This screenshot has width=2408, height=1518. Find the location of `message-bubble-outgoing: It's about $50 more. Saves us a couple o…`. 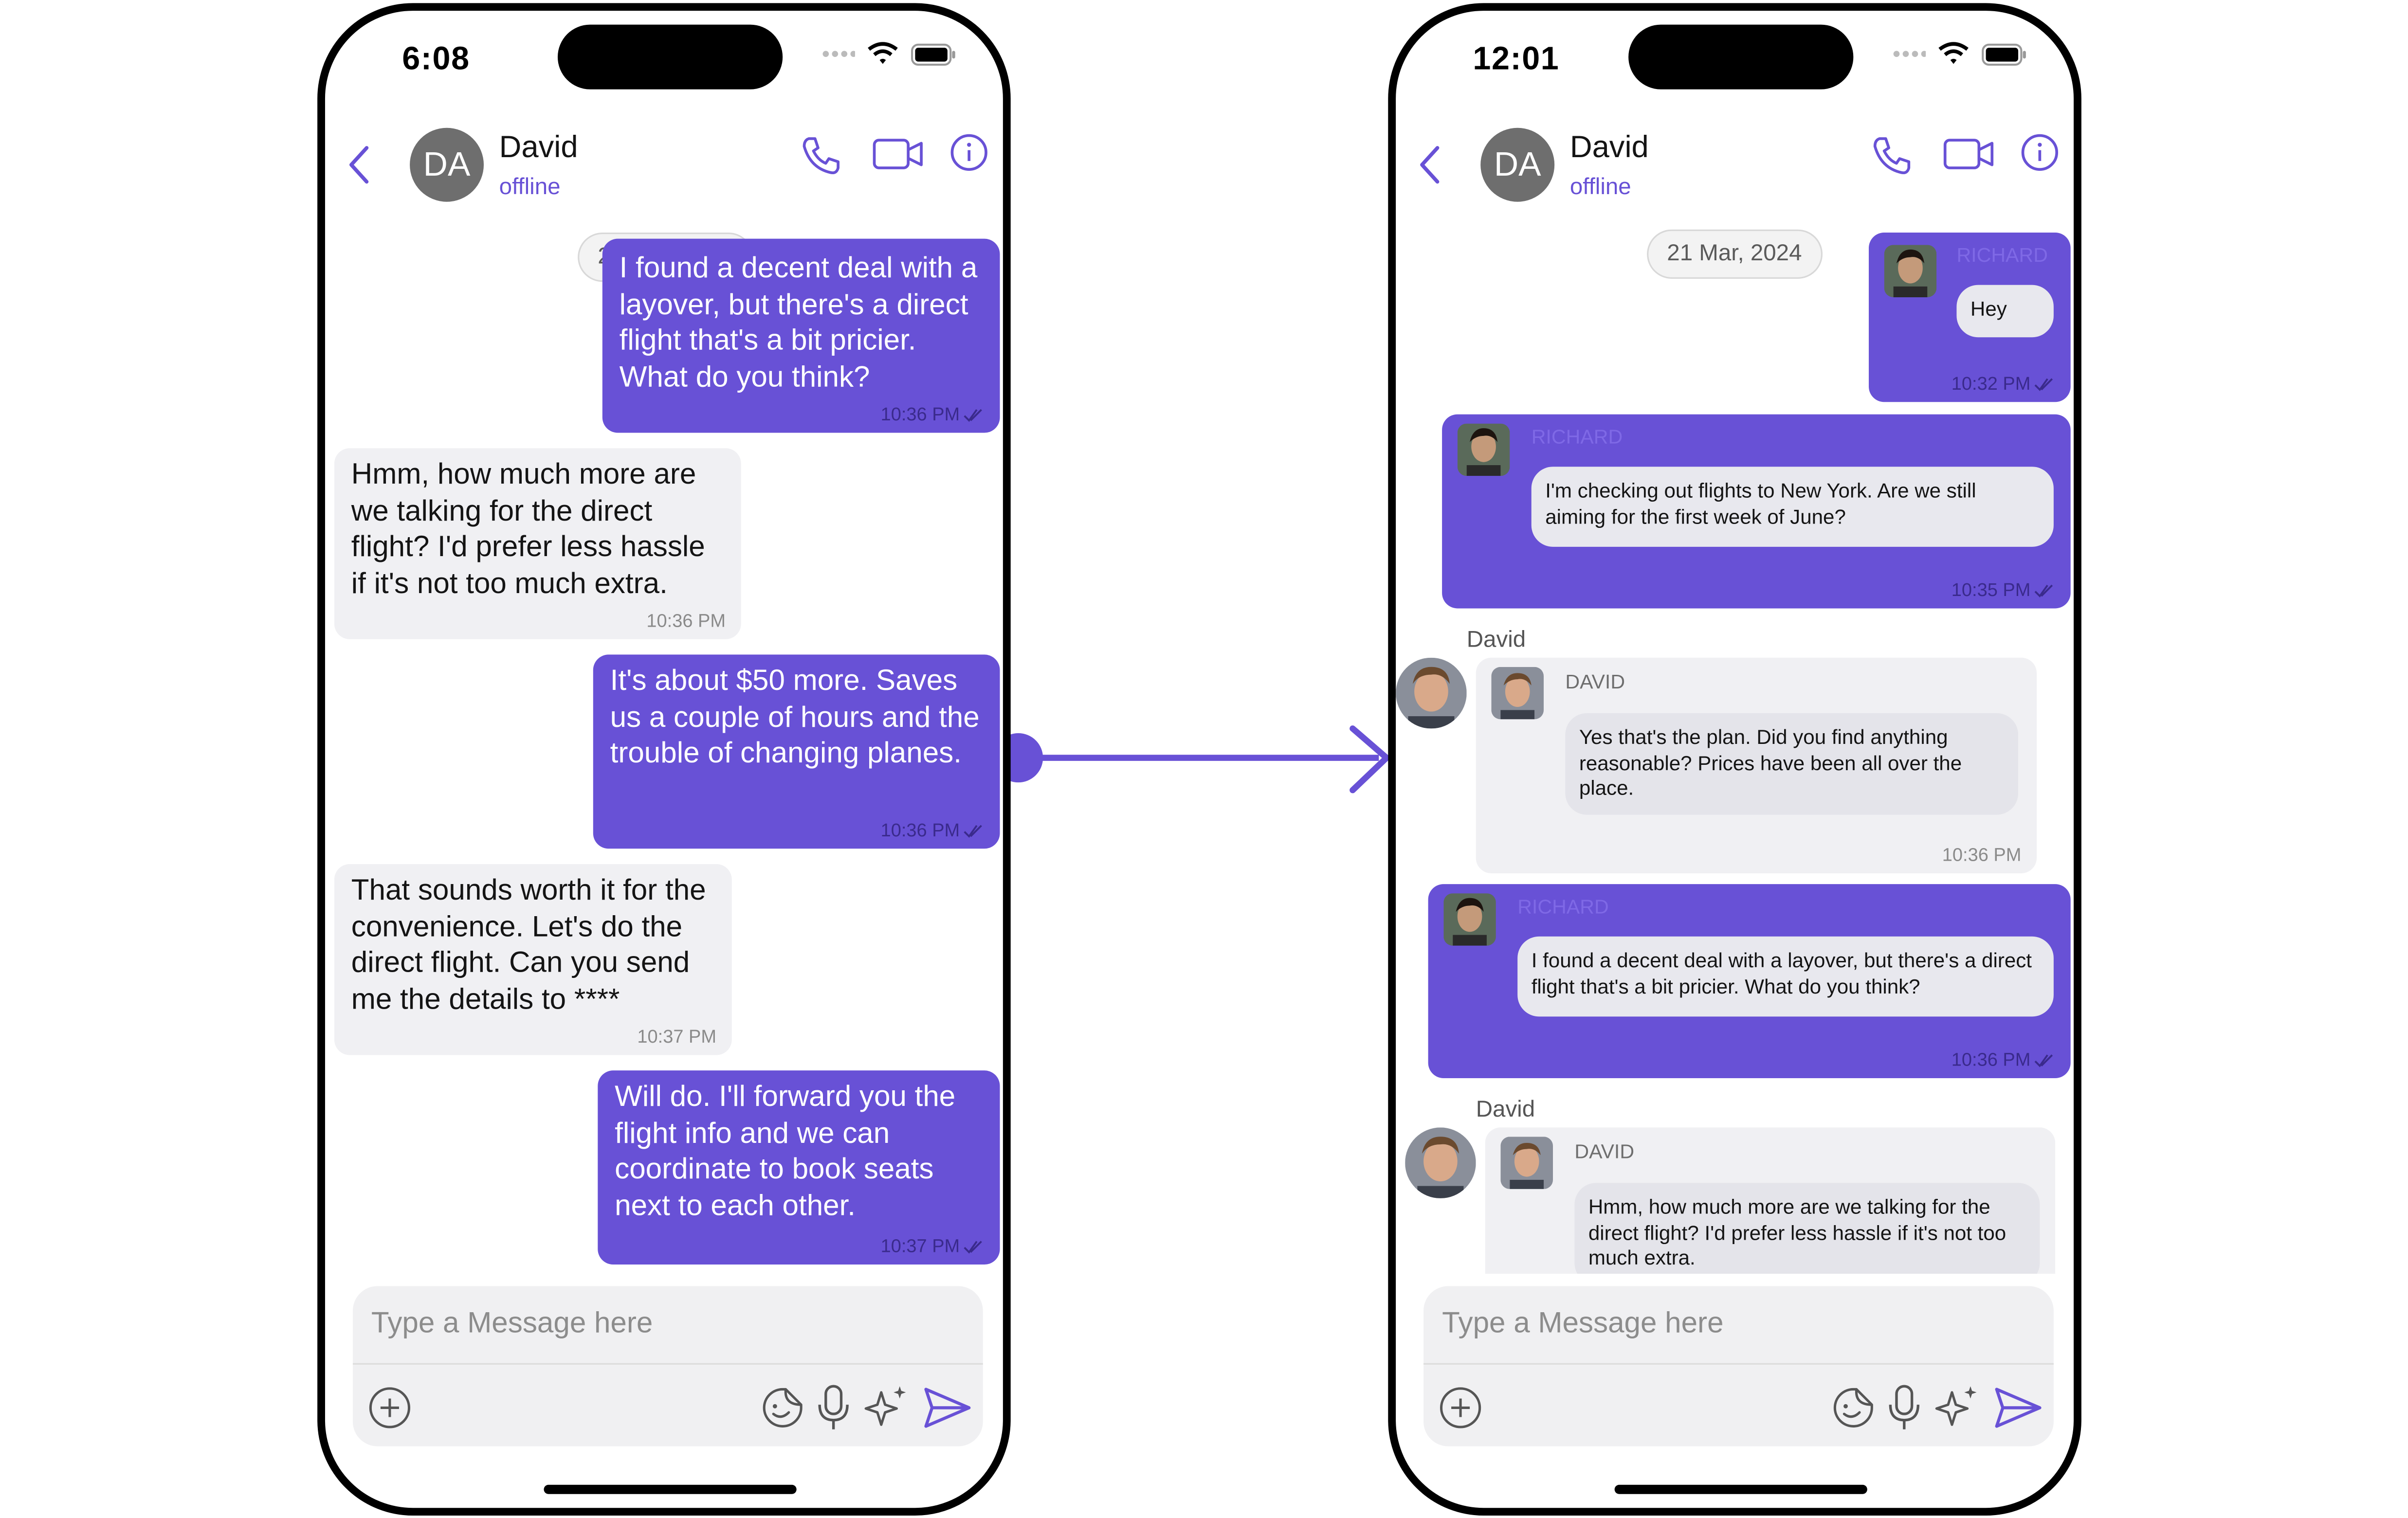

message-bubble-outgoing: It's about $50 more. Saves us a couple o… is located at coordinates (796, 751).